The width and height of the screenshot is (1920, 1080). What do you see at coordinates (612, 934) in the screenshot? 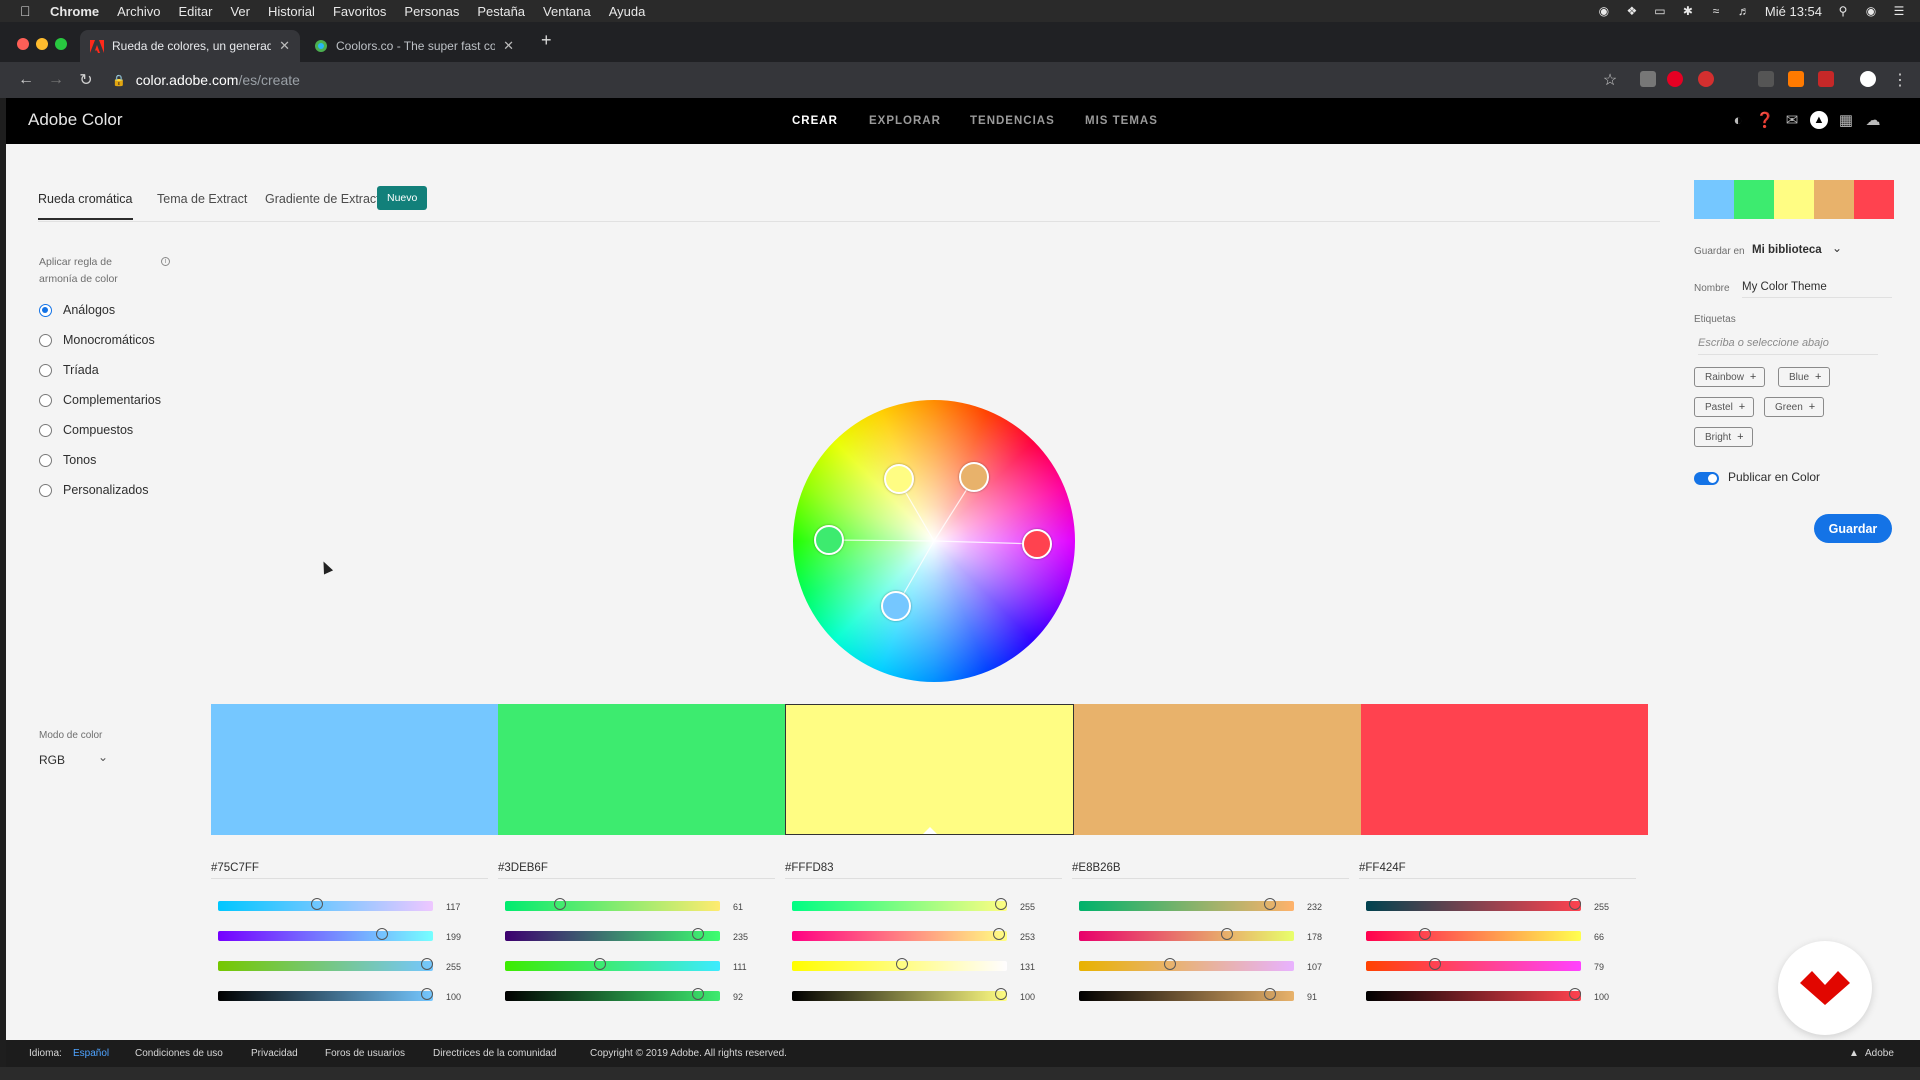
I see `slider-c2-g` at bounding box center [612, 934].